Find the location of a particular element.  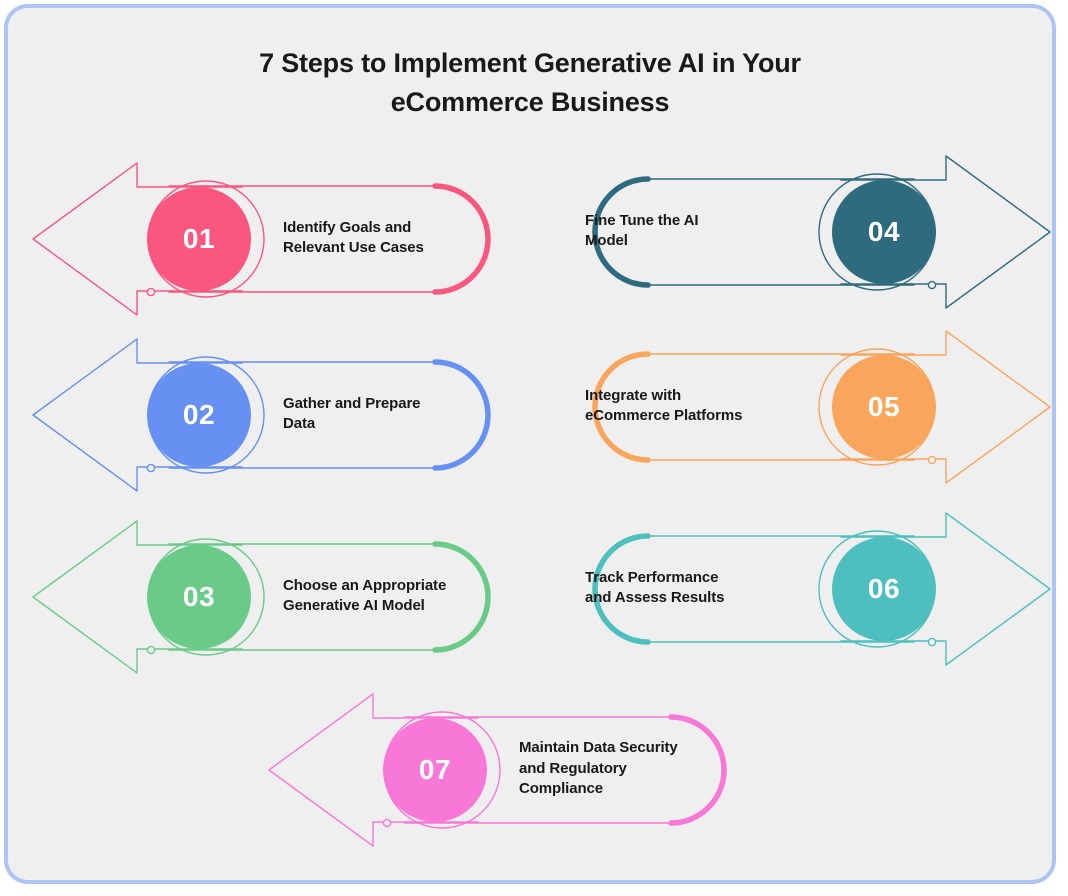

step-label-line: Gather and Prepare is located at coordinates (352, 403).